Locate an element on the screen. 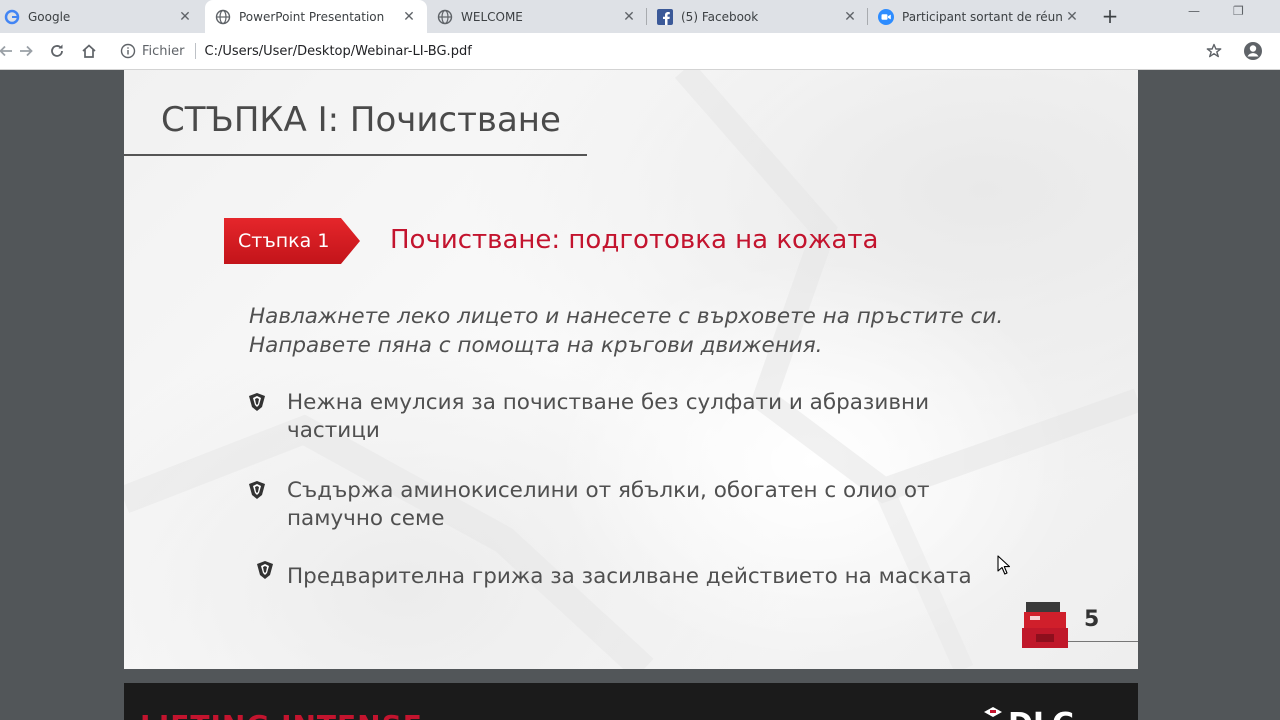  tab-zoom-meeting: Participant sortant de réunion ✕ is located at coordinates (979, 16).